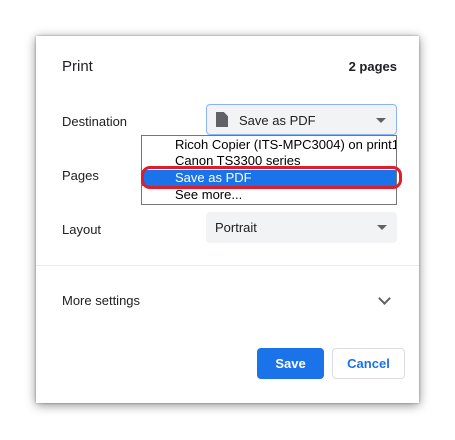  I want to click on more-settings-toggle: More settings, so click(227, 301).